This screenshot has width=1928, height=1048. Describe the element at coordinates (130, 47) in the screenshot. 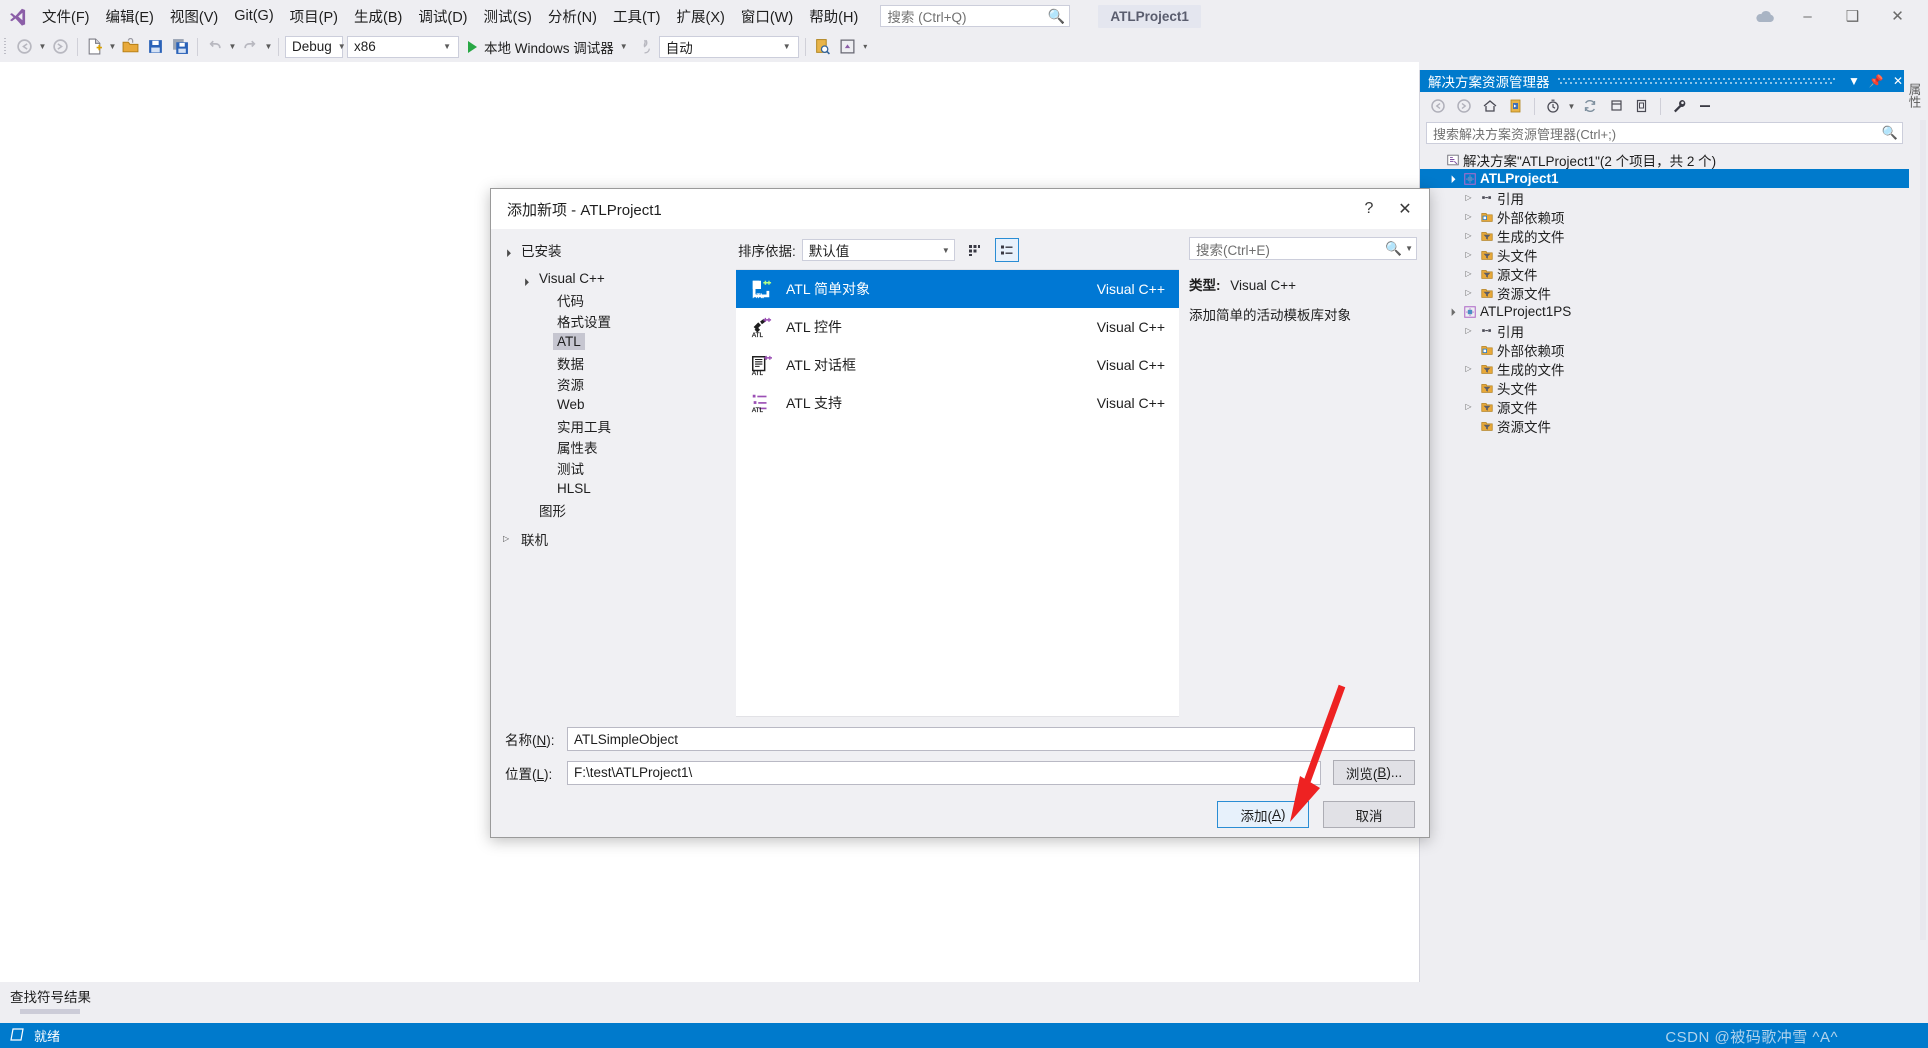

I see `open-folder-icon` at that location.